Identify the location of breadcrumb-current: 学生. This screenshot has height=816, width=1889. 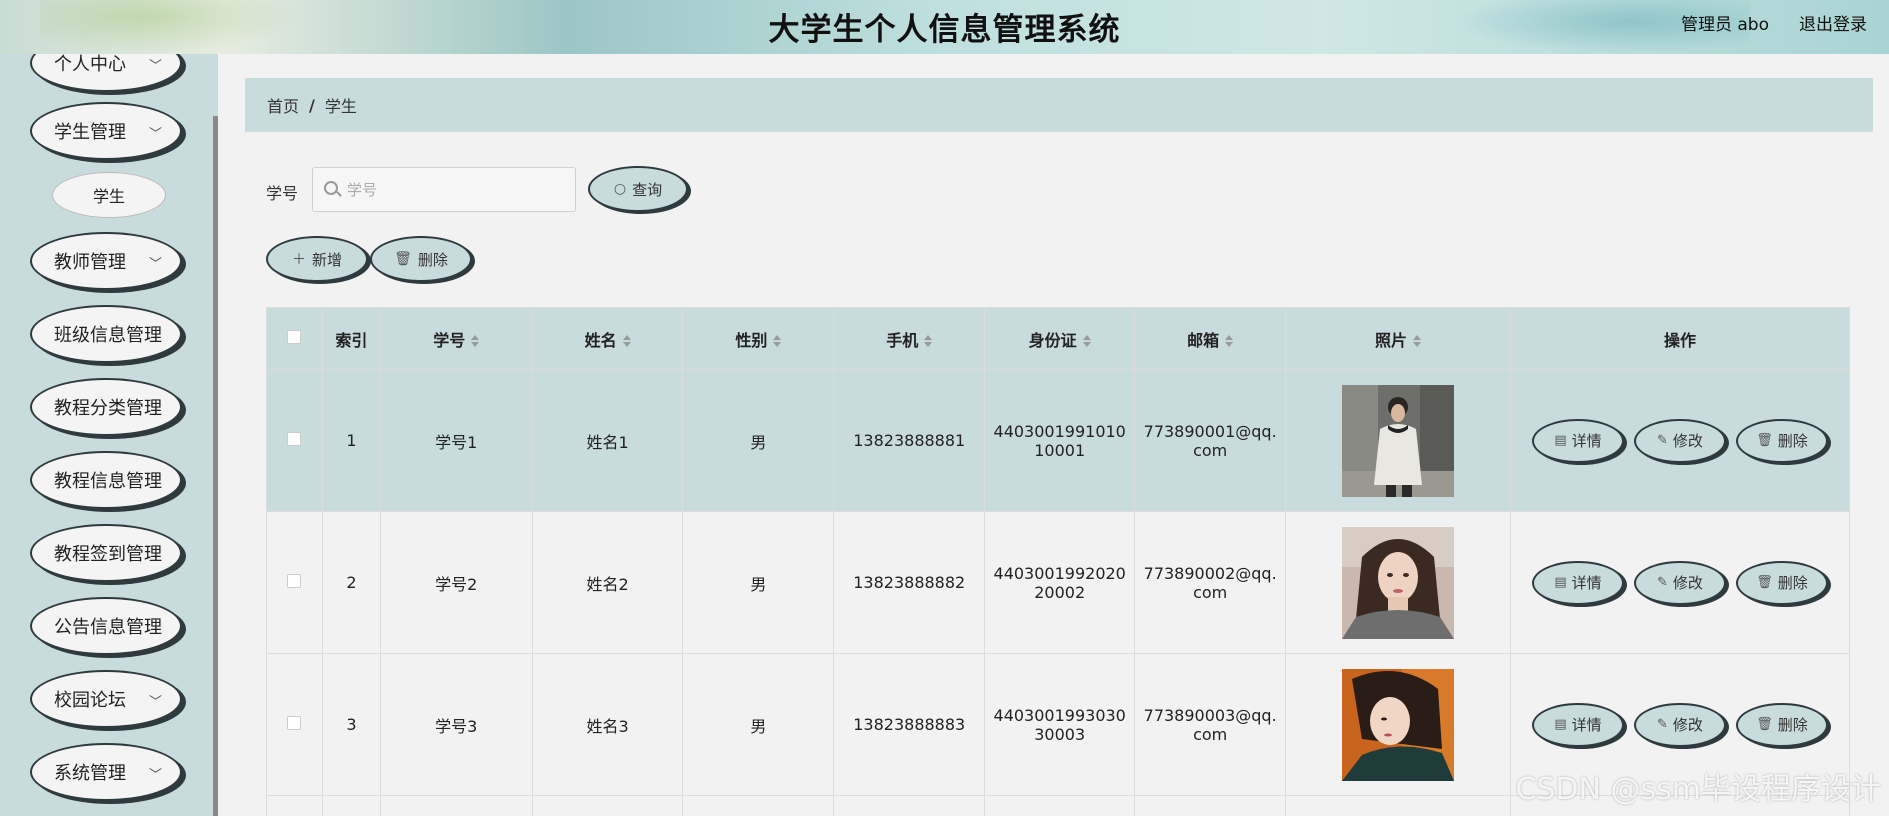
(340, 106).